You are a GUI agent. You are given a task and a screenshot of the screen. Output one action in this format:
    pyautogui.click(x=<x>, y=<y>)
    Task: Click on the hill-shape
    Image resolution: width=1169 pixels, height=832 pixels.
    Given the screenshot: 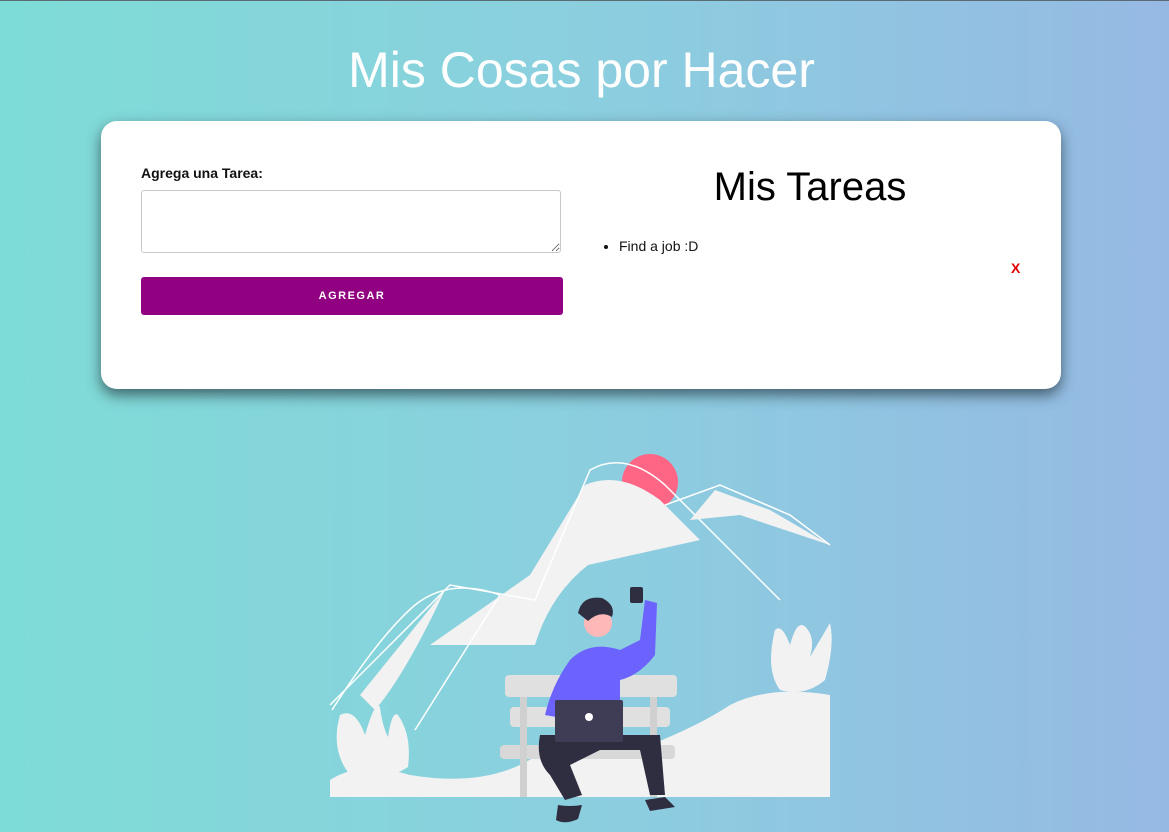 What is the action you would take?
    pyautogui.click(x=402, y=650)
    